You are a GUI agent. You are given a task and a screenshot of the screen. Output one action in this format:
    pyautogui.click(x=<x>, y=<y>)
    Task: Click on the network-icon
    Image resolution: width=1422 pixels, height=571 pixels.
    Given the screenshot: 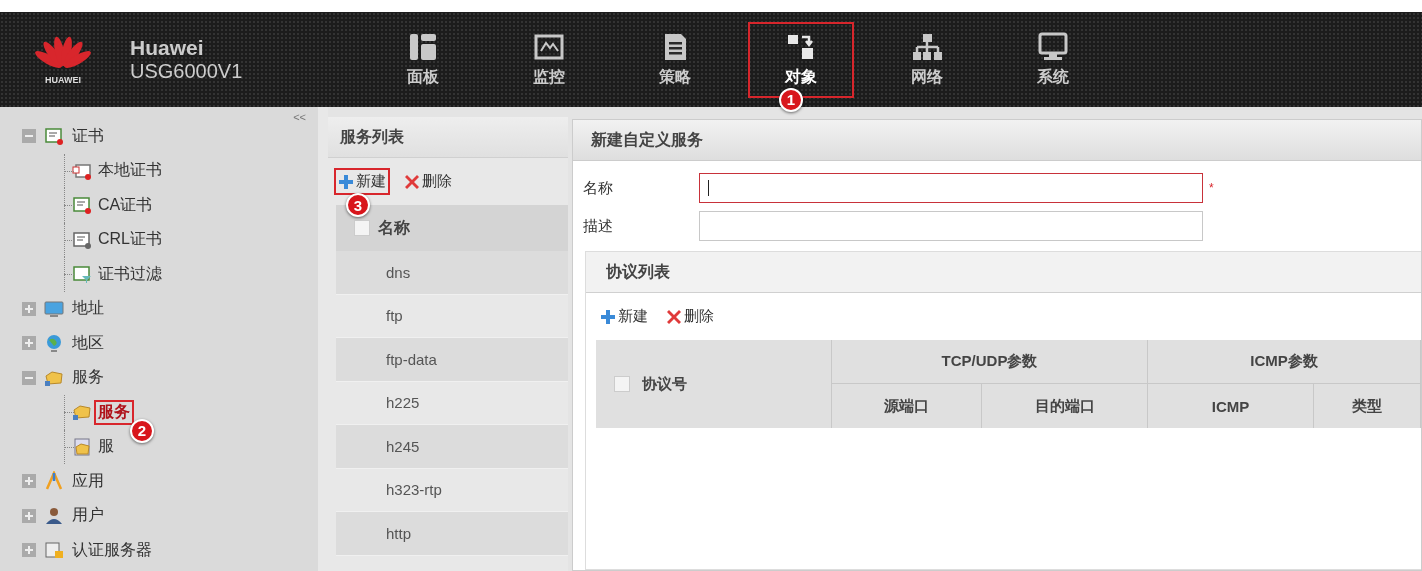 What is the action you would take?
    pyautogui.click(x=927, y=47)
    